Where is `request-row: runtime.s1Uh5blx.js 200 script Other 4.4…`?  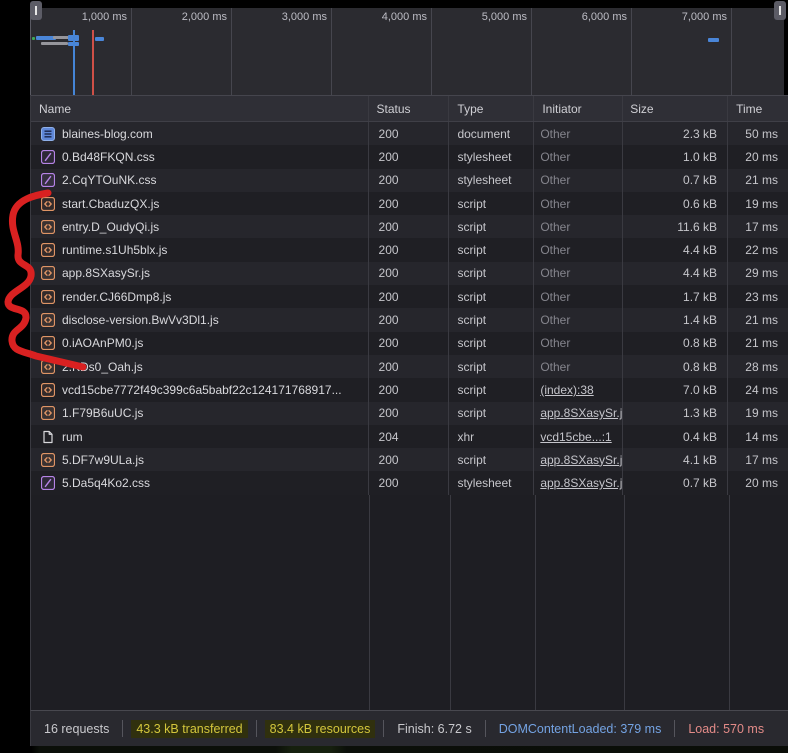
request-row: runtime.s1Uh5blx.js 200 script Other 4.4… is located at coordinates (409, 250).